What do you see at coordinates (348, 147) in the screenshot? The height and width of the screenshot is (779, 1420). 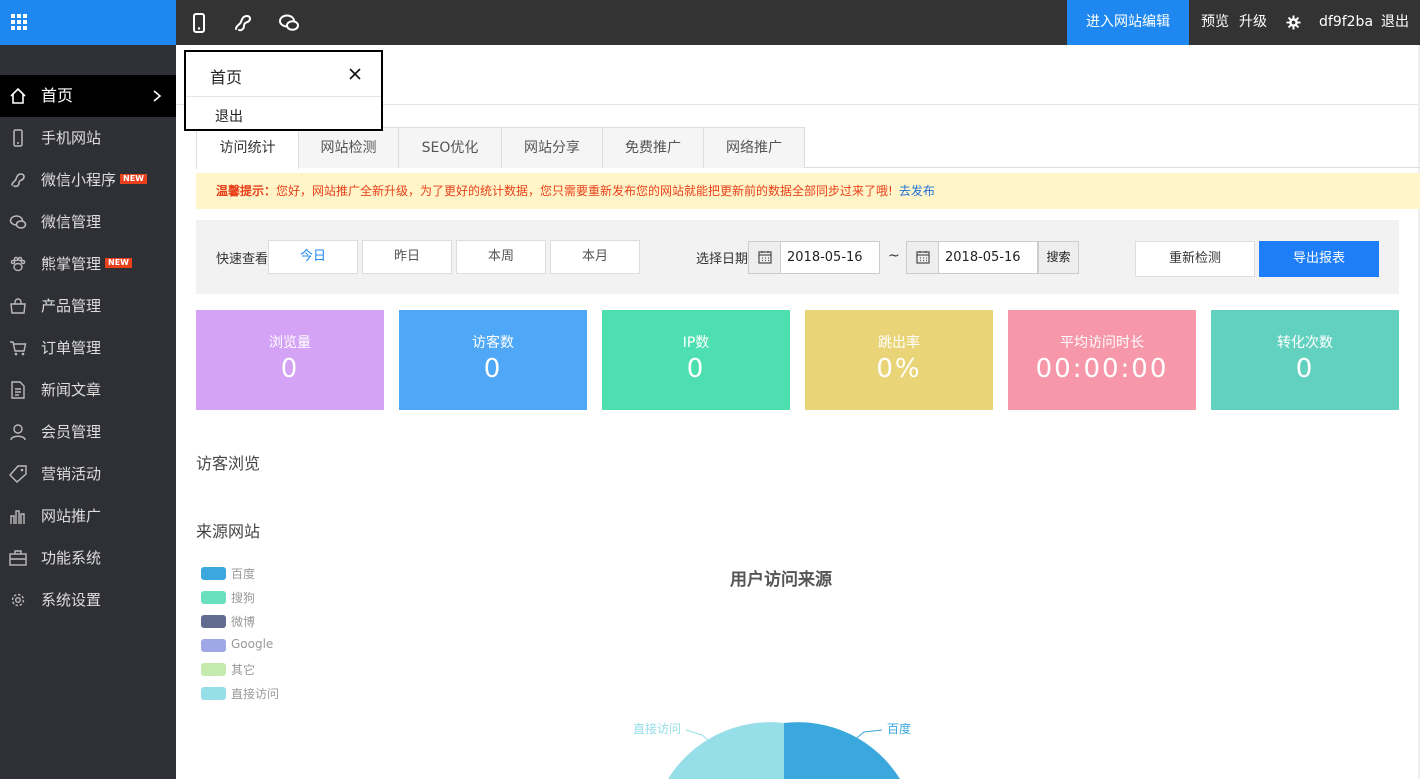 I see `tab-site-check: 网站检测` at bounding box center [348, 147].